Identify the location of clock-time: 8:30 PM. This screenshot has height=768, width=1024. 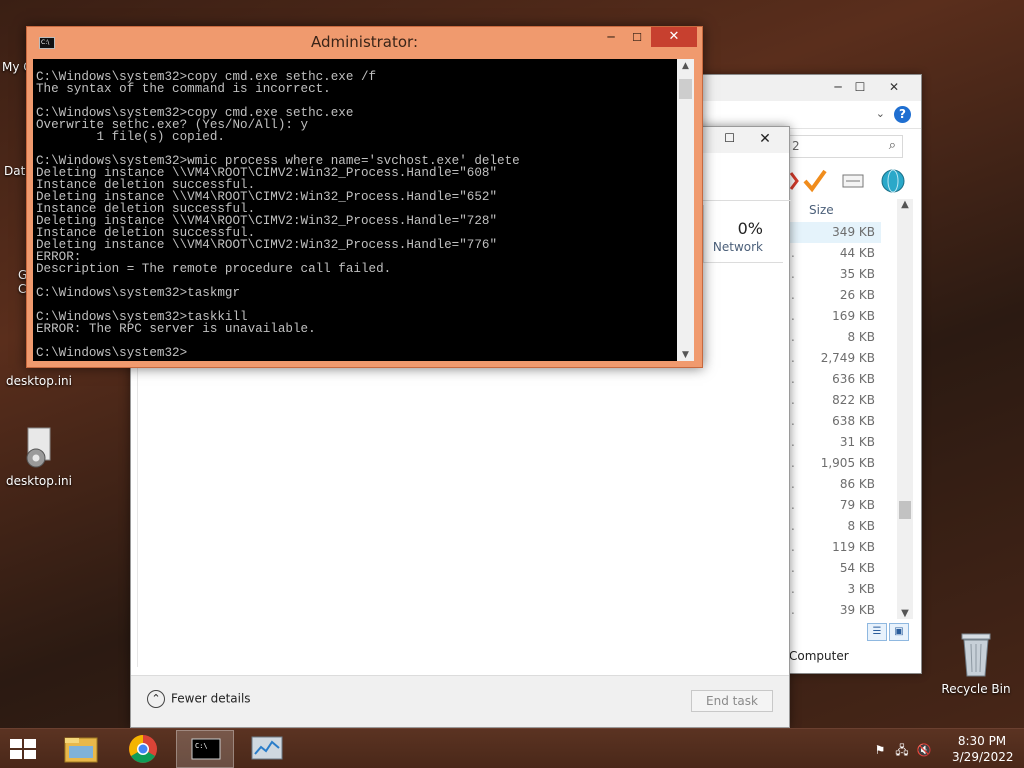
(982, 741).